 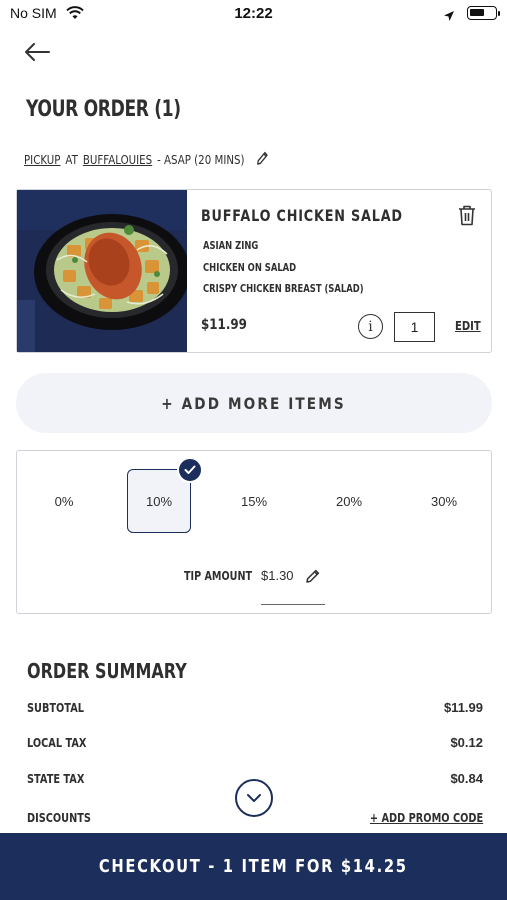 What do you see at coordinates (250, 267) in the screenshot?
I see `modifier: CHICKEN ON SALAD` at bounding box center [250, 267].